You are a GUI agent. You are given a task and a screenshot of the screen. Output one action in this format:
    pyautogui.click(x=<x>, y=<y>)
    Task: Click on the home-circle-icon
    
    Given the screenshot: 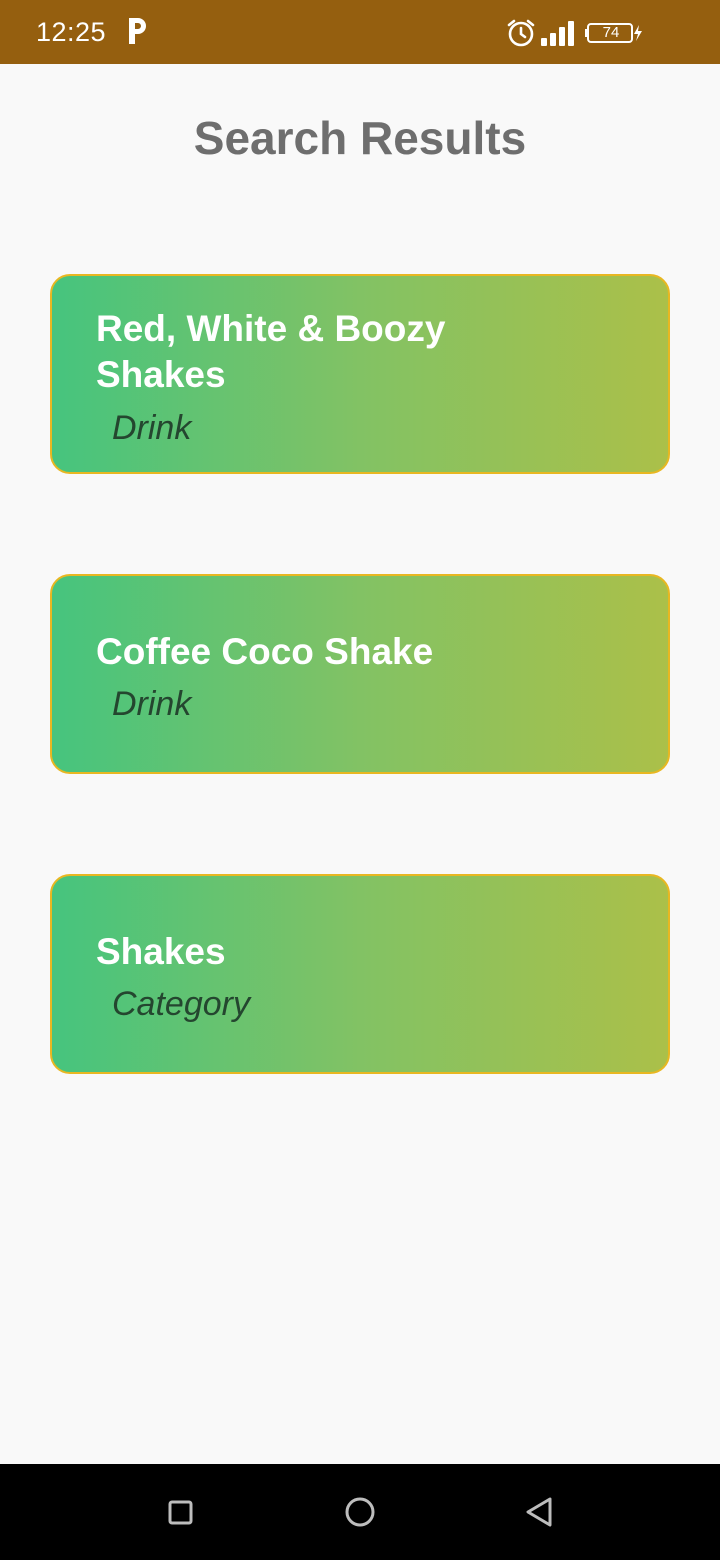 What is the action you would take?
    pyautogui.click(x=360, y=1512)
    